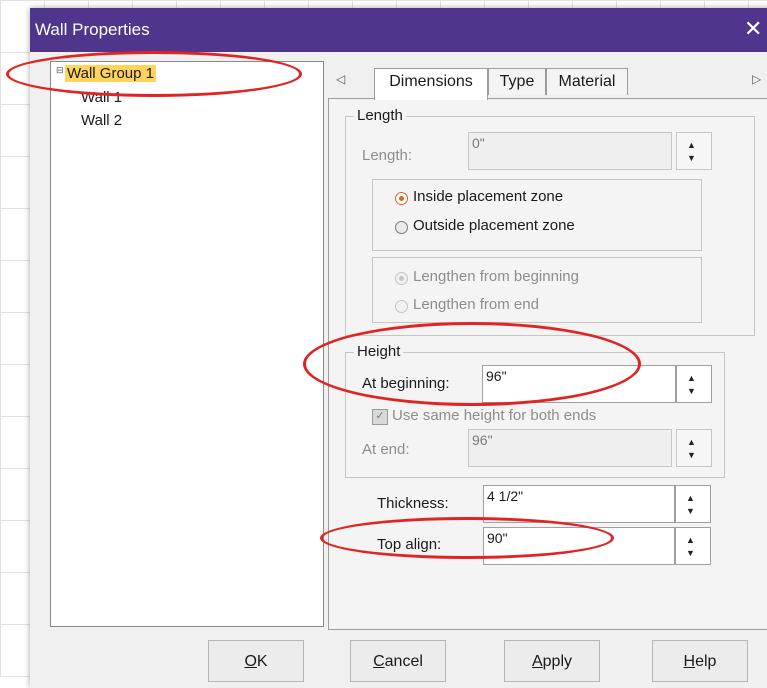 The width and height of the screenshot is (767, 688). I want to click on lengthen-beginning-label: Lengthen from beginning, so click(496, 276).